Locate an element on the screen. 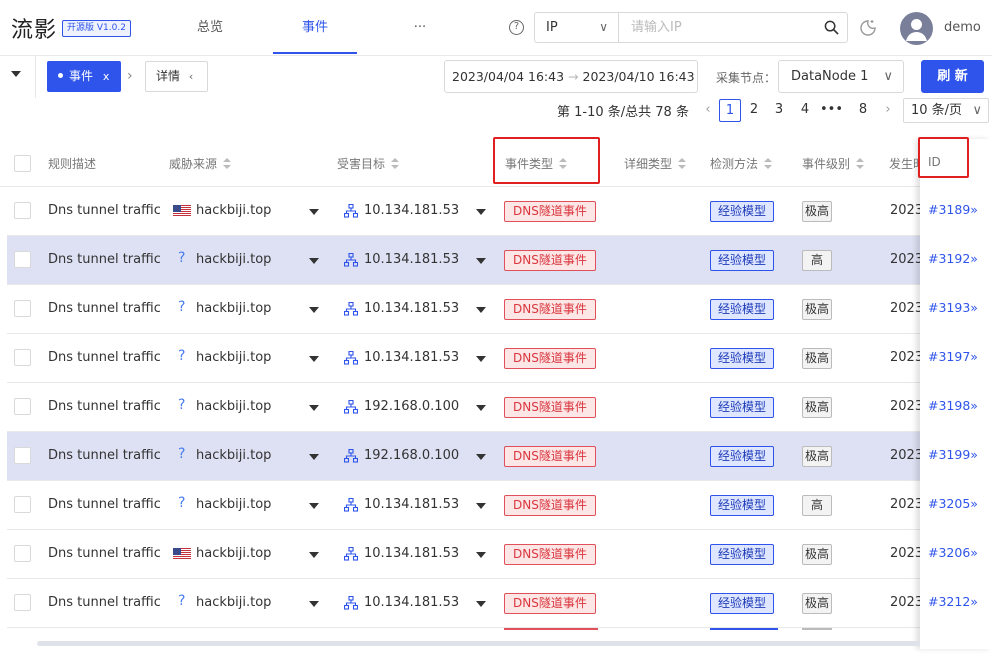 The height and width of the screenshot is (668, 992). col-event-level: 事件级别 is located at coordinates (833, 163).